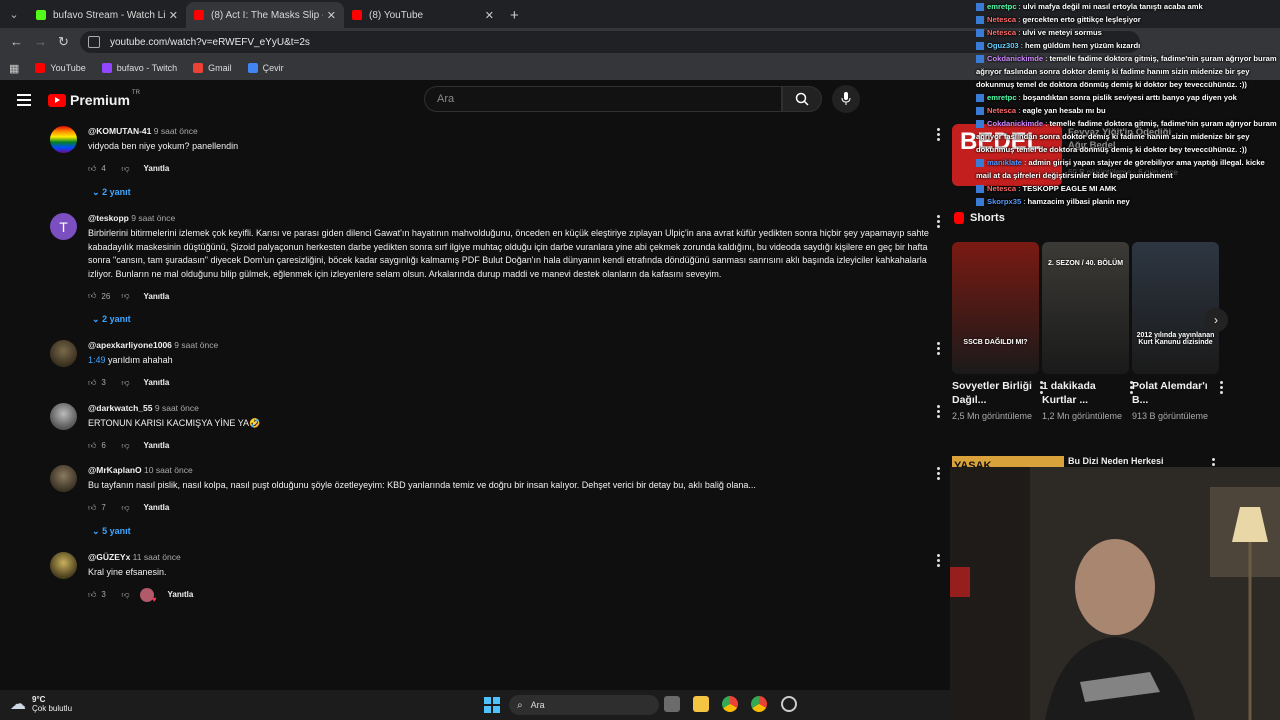 This screenshot has height=720, width=1280. I want to click on short-thumbnail: SSCB DAĞILDI MI?, so click(995, 308).